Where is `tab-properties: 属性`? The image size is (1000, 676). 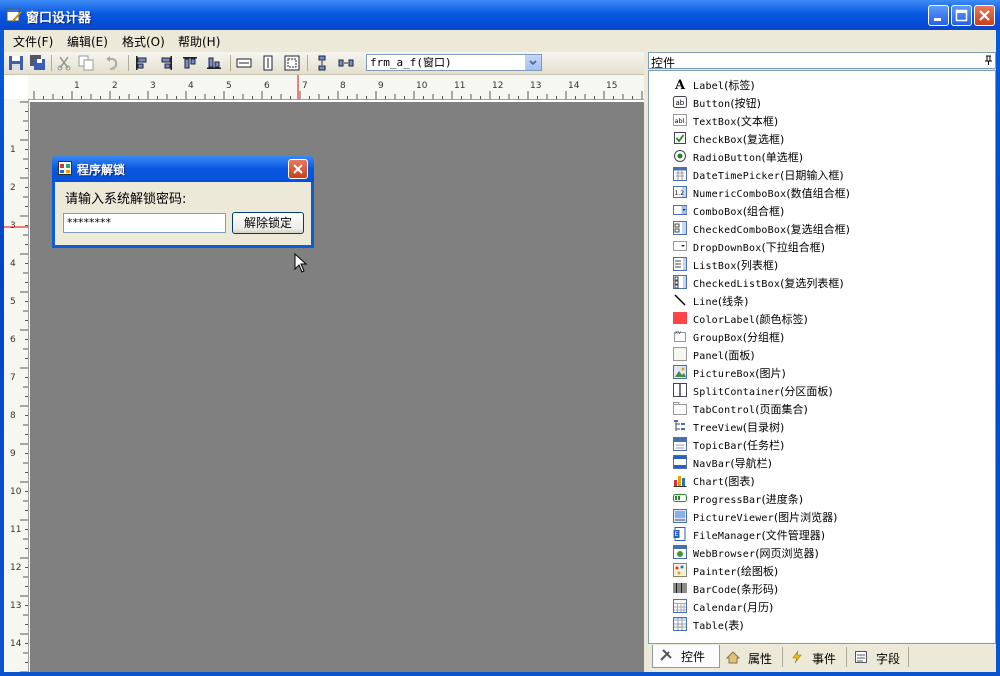
tab-properties: 属性 is located at coordinates (751, 657).